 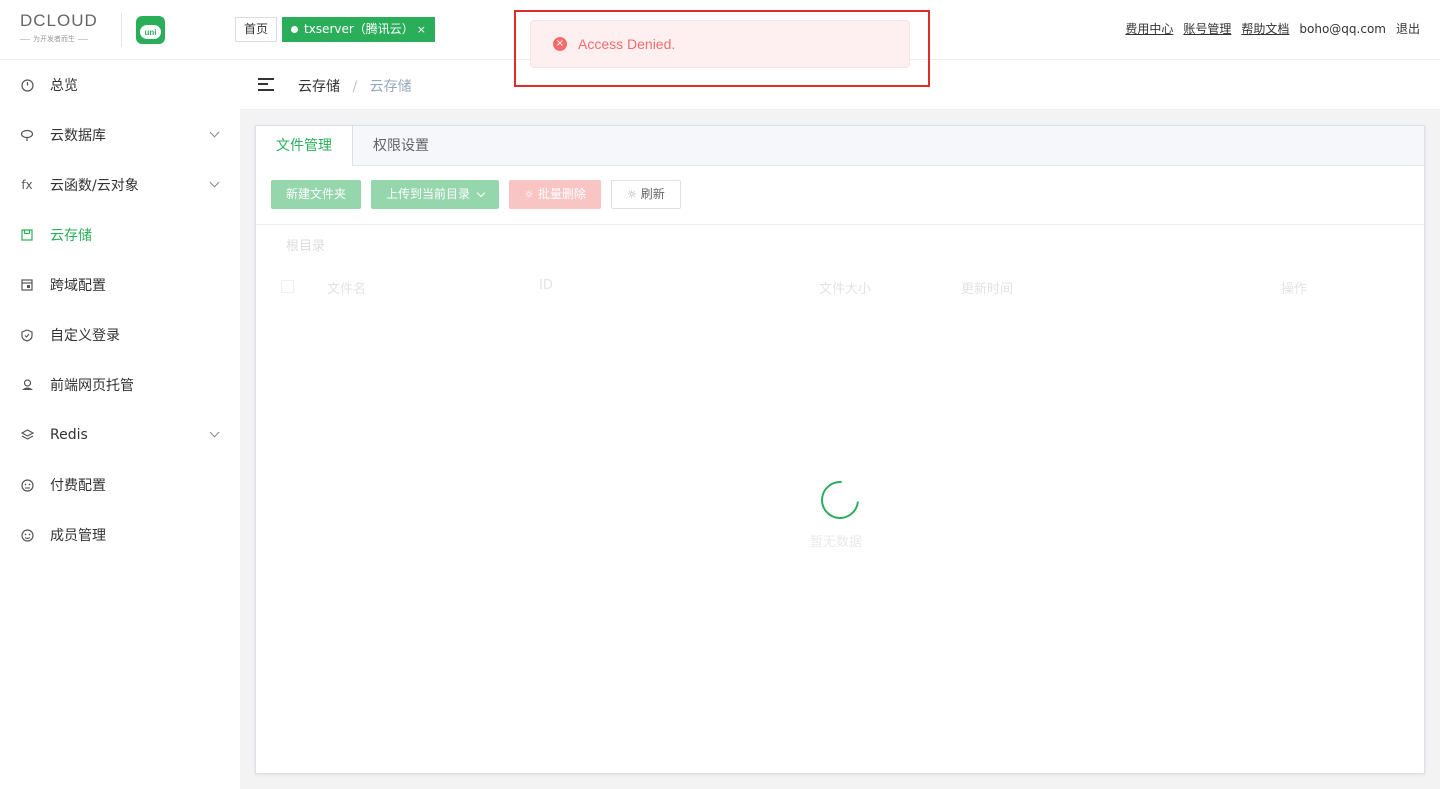 I want to click on sidebar-item-functions: fx 云函数/云对象, so click(x=120, y=185).